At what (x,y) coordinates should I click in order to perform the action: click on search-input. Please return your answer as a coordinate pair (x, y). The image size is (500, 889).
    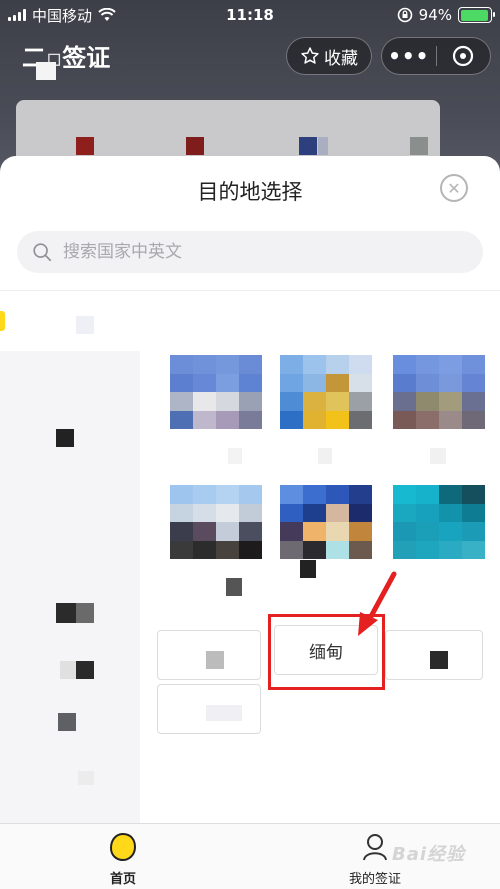
    Looking at the image, I should click on (263, 252).